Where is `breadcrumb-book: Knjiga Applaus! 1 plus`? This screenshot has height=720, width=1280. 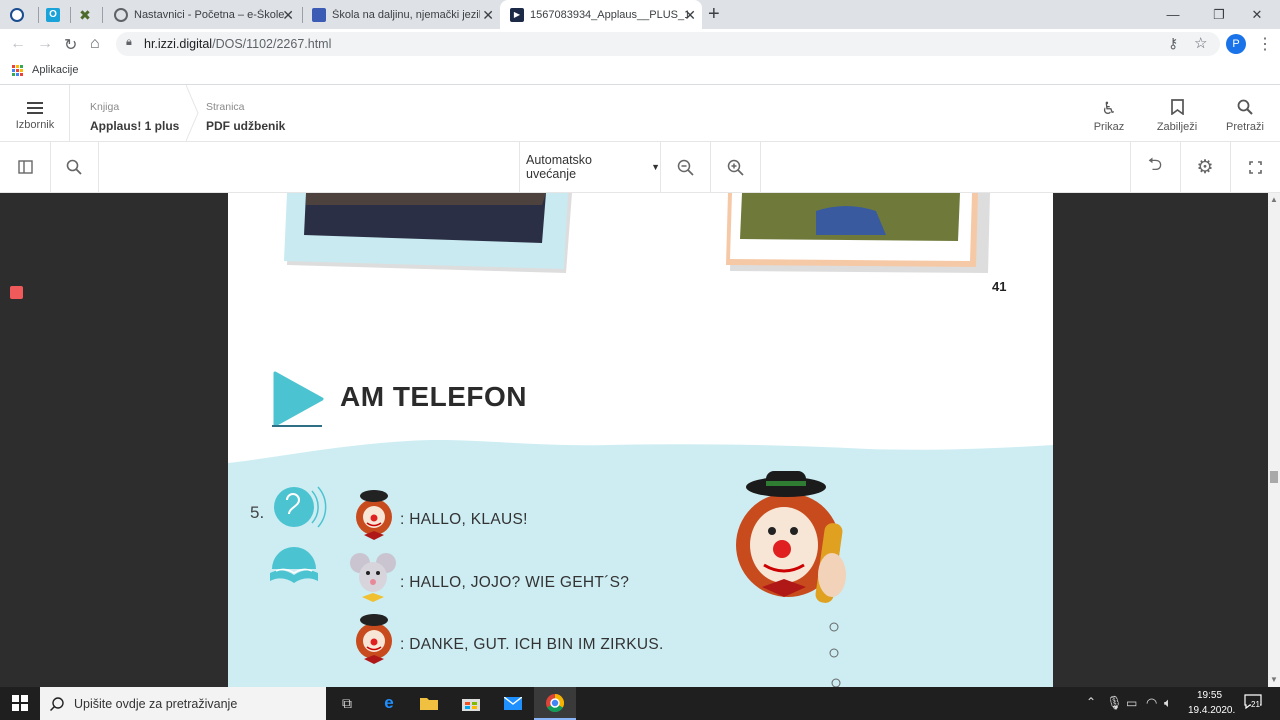
breadcrumb-book: Knjiga Applaus! 1 plus is located at coordinates (134, 113).